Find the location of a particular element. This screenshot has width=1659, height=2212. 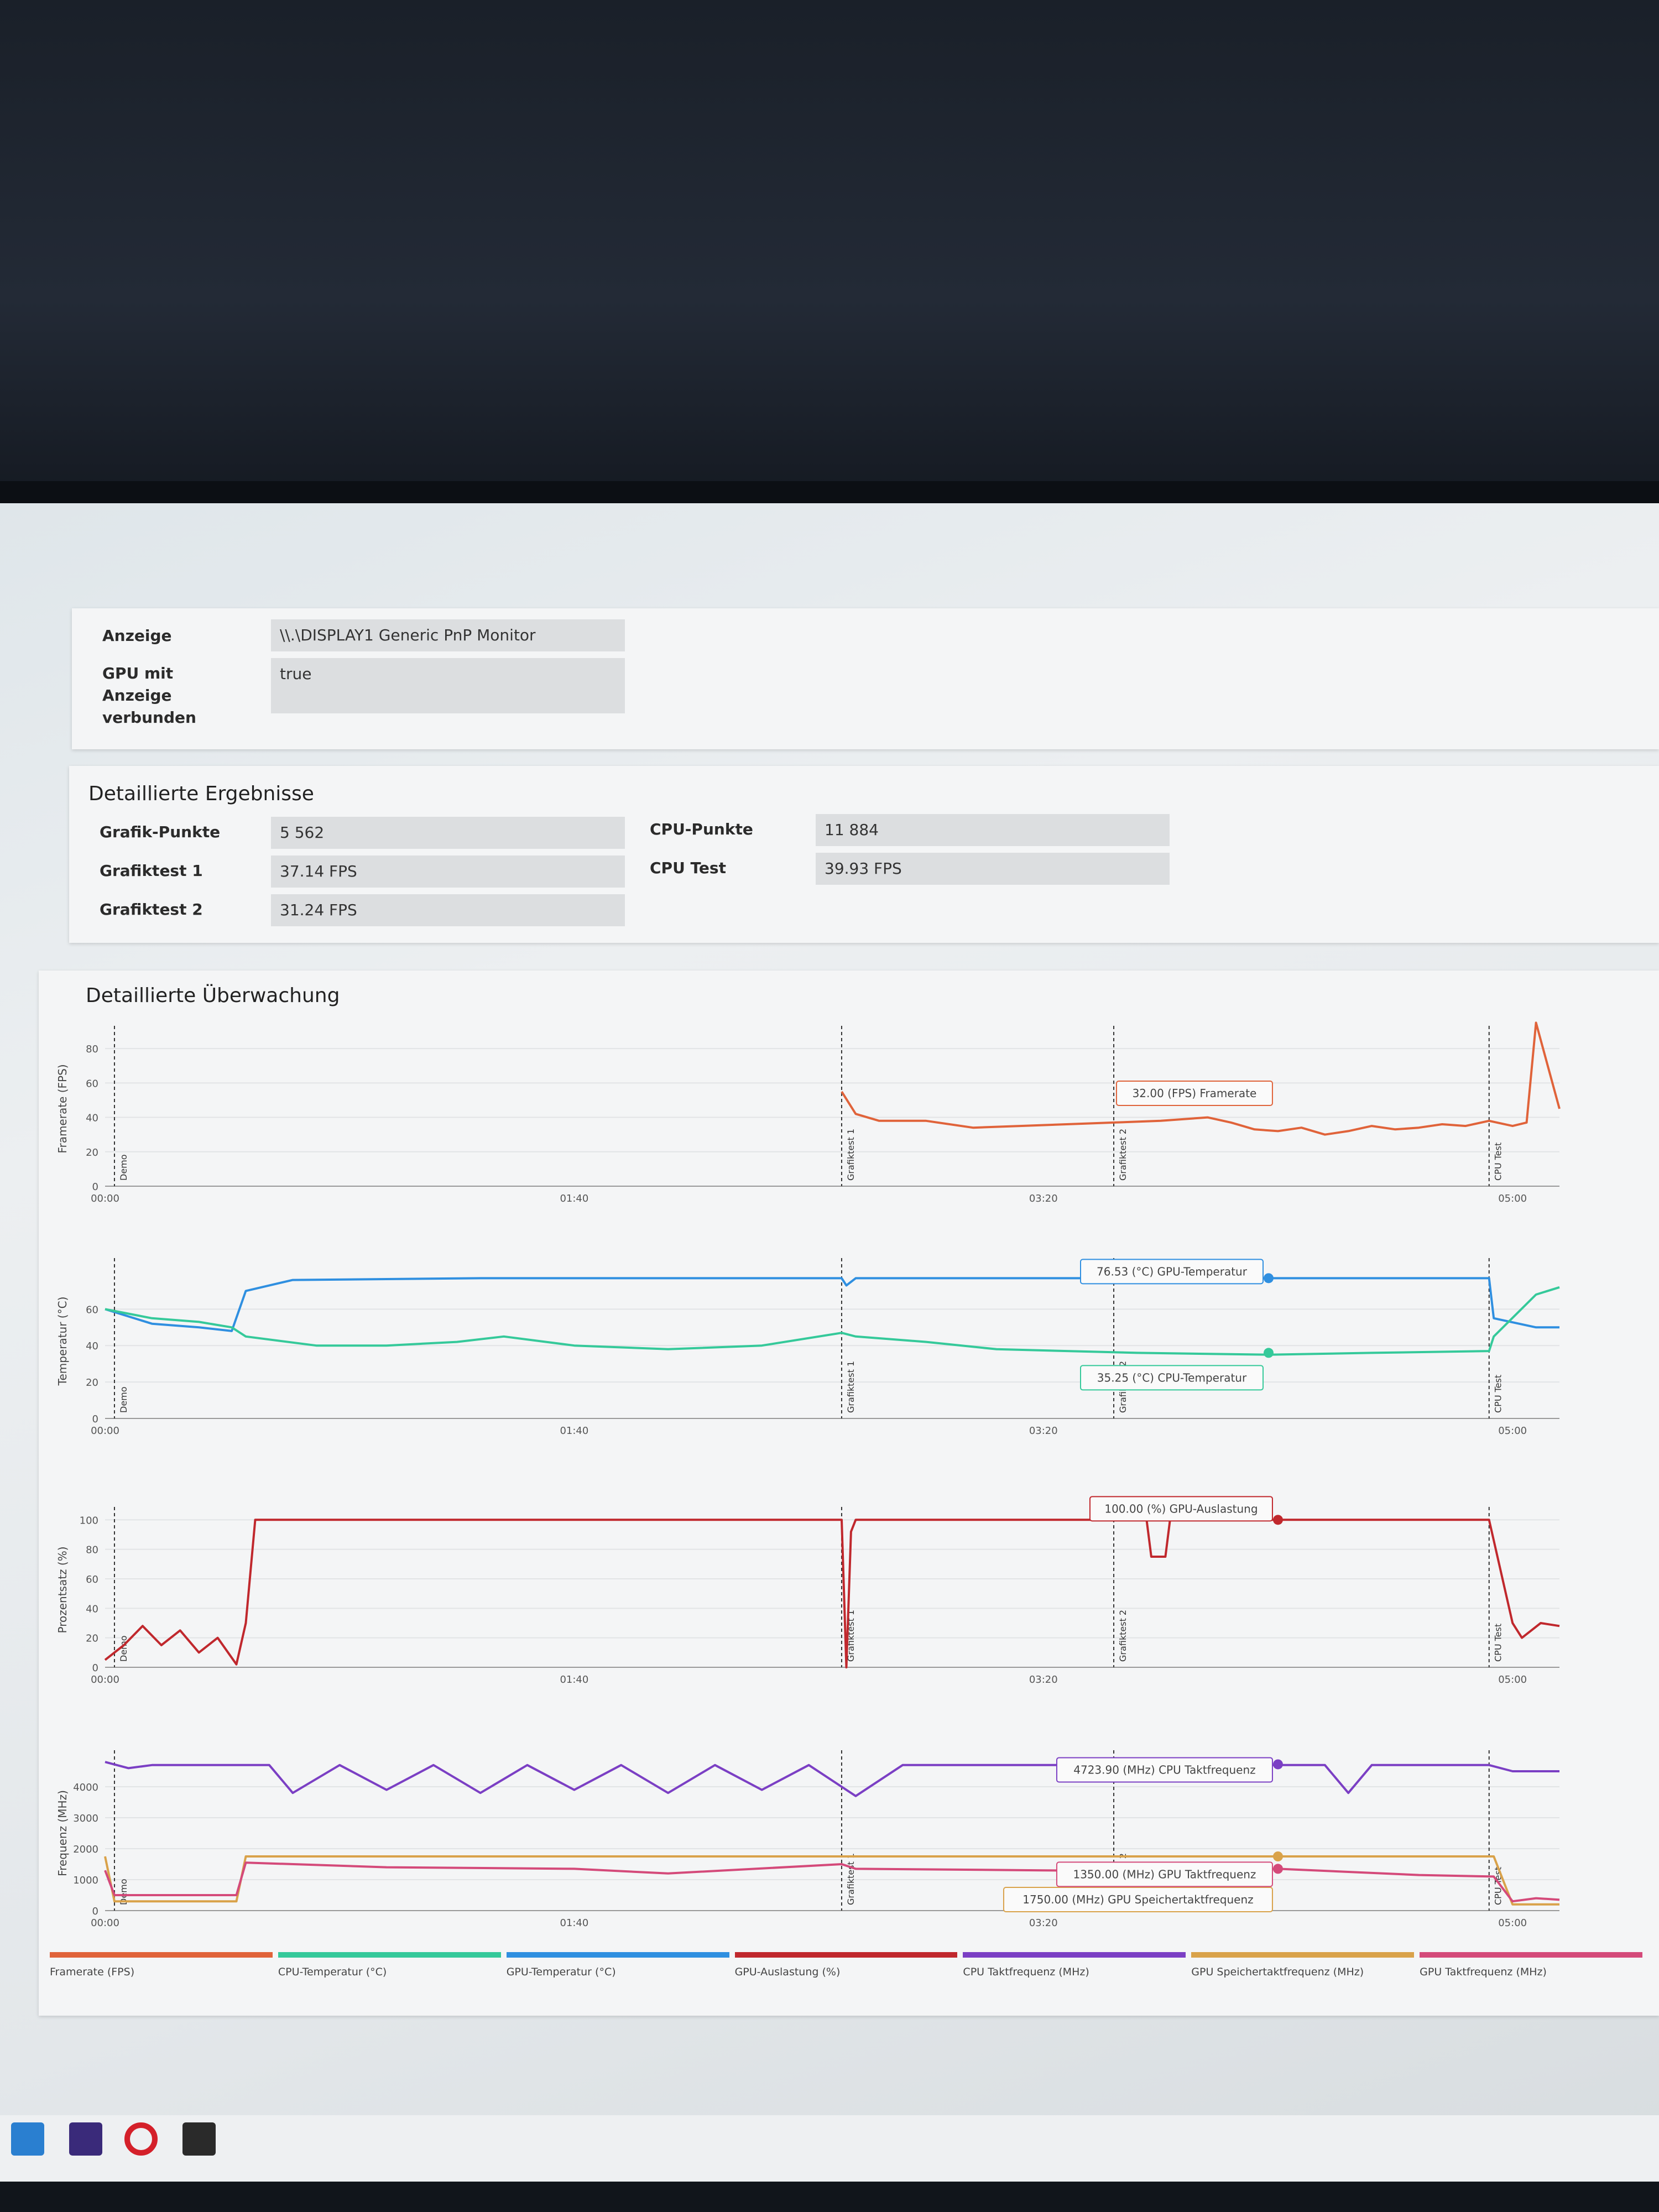

tooltip-text: 76.53 (°C) GPU-Temperatur is located at coordinates (1172, 1271).